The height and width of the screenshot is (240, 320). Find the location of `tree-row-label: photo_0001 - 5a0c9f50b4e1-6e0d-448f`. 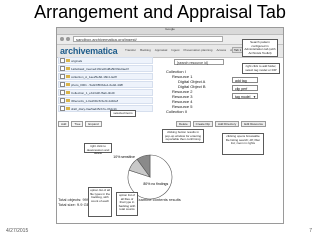

tree-row-label: photo_0001 - 5a0c9f50b4e1-6e0d-448f is located at coordinates (97, 84).